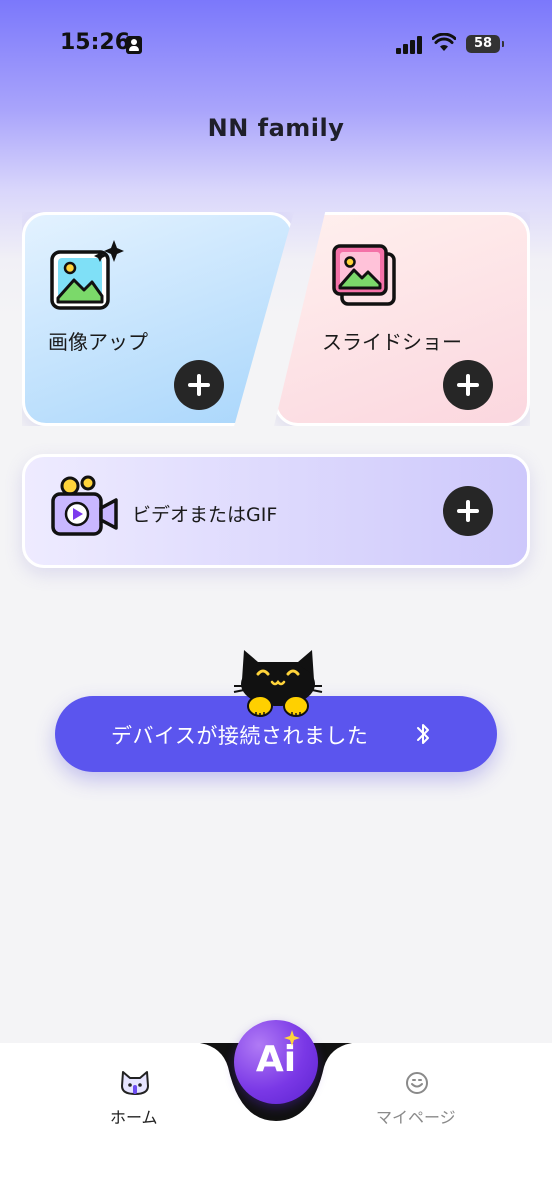 The width and height of the screenshot is (552, 1200). Describe the element at coordinates (423, 734) in the screenshot. I see `bluetooth-icon` at that location.